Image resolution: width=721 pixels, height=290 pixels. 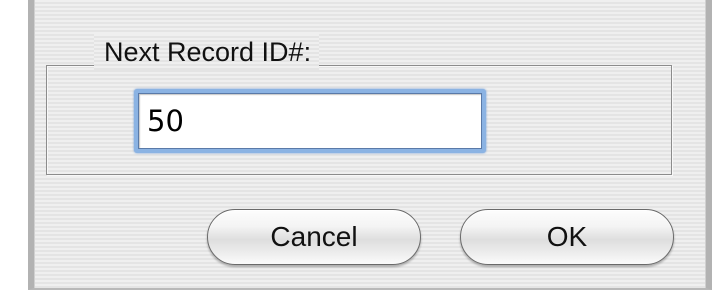 I want to click on record-id-field-focus-ring, so click(x=310, y=121).